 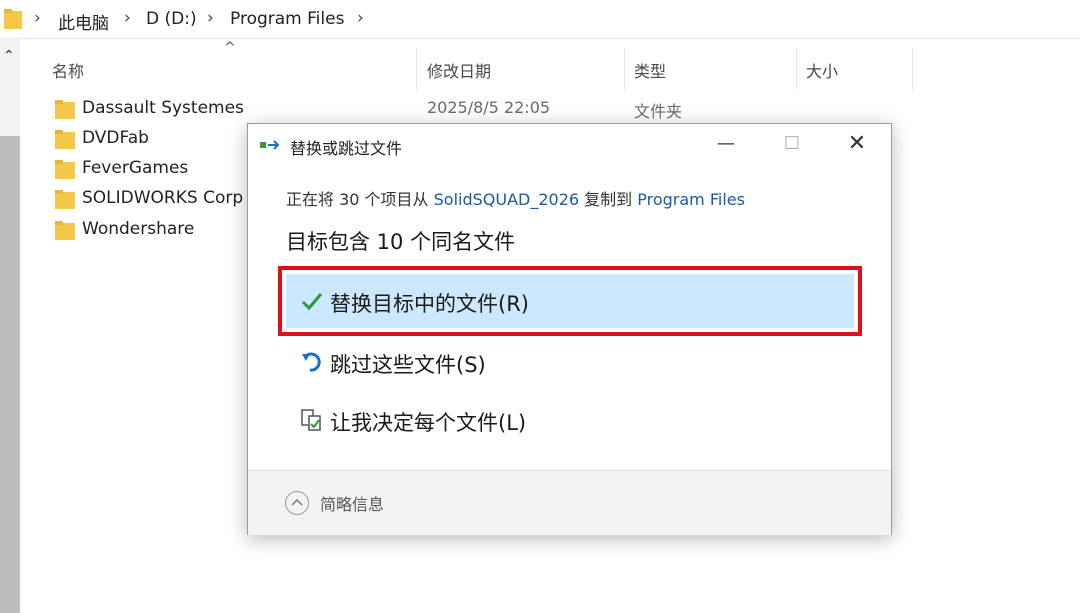 What do you see at coordinates (346, 148) in the screenshot?
I see `dialog-title: 替换或跳过文件` at bounding box center [346, 148].